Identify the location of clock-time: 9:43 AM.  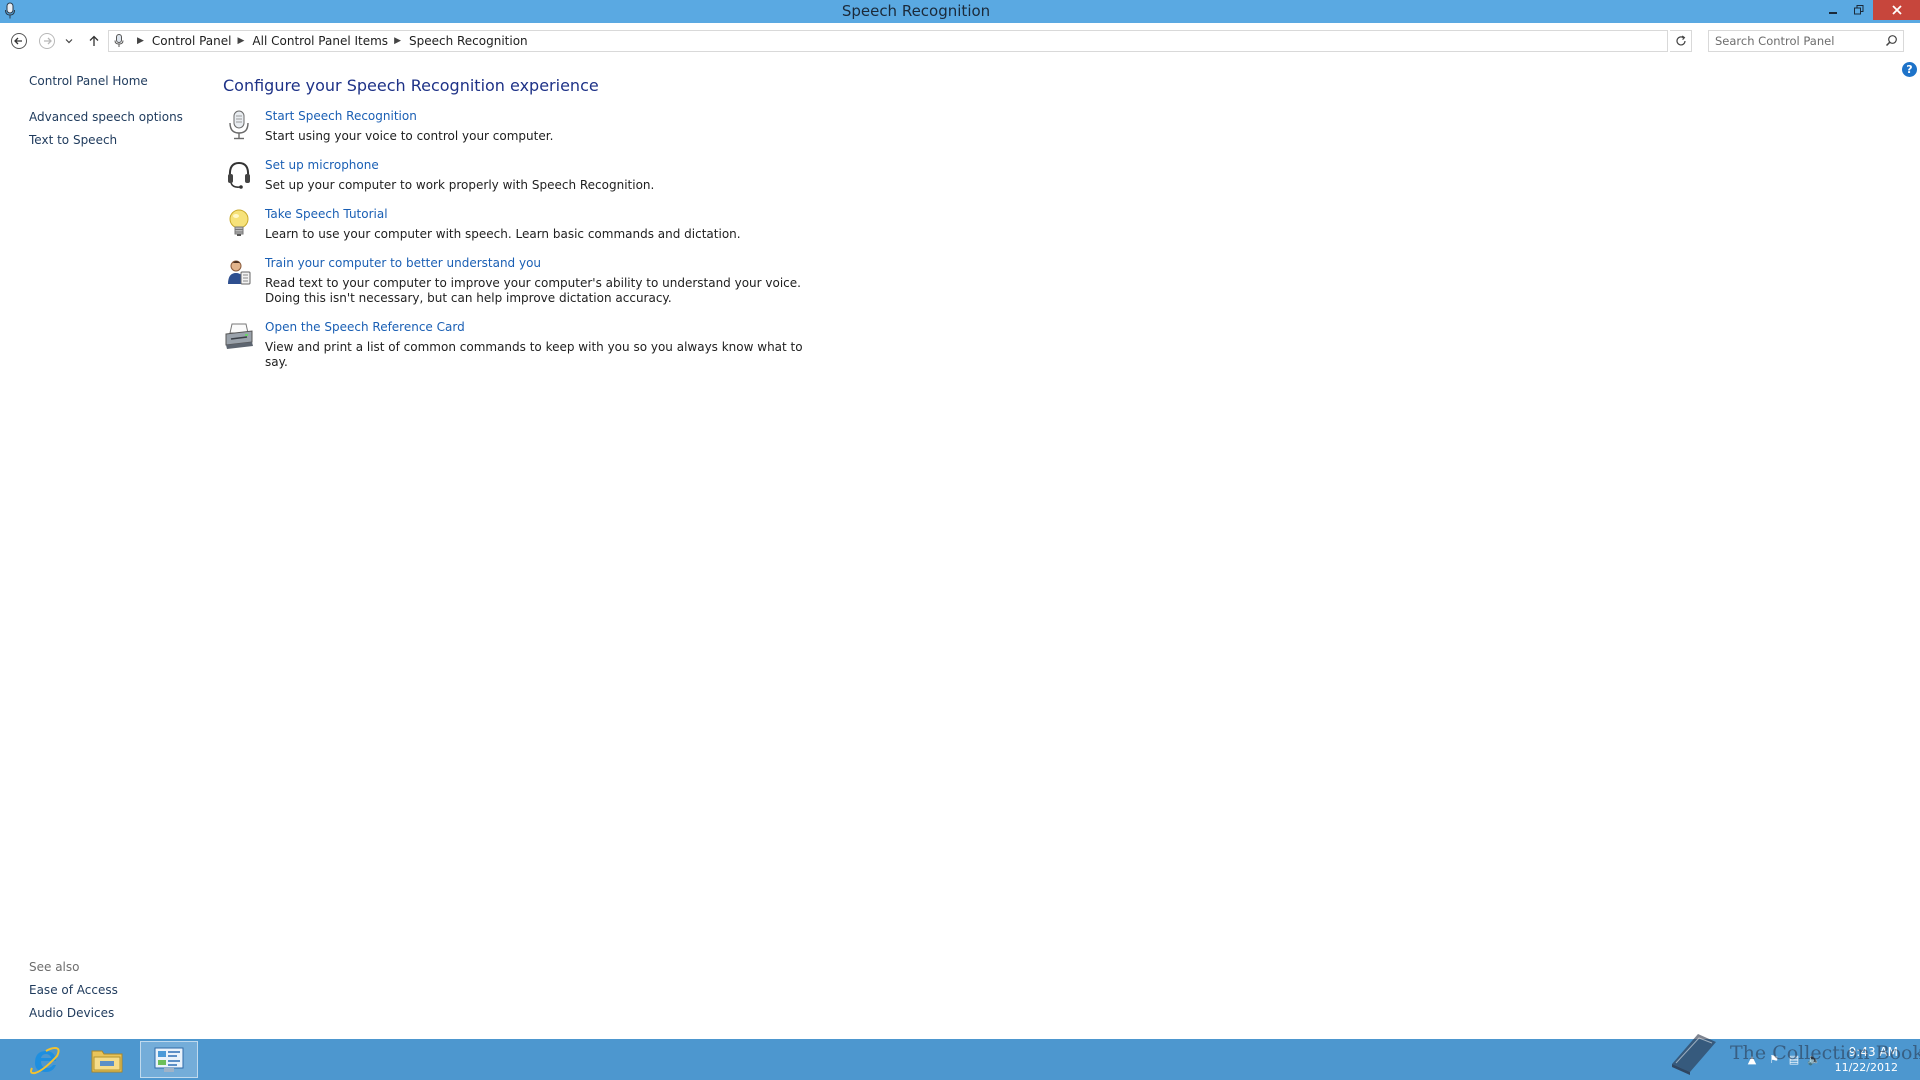
(1873, 1052).